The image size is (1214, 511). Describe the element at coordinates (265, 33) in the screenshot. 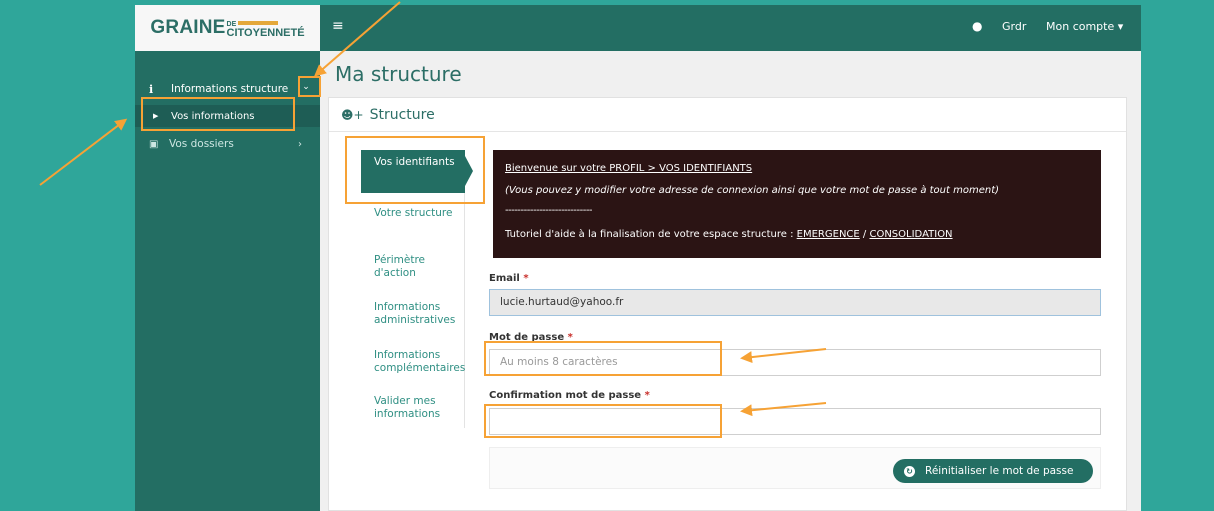

I see `logo-sub: CITOYENNETÉ` at that location.